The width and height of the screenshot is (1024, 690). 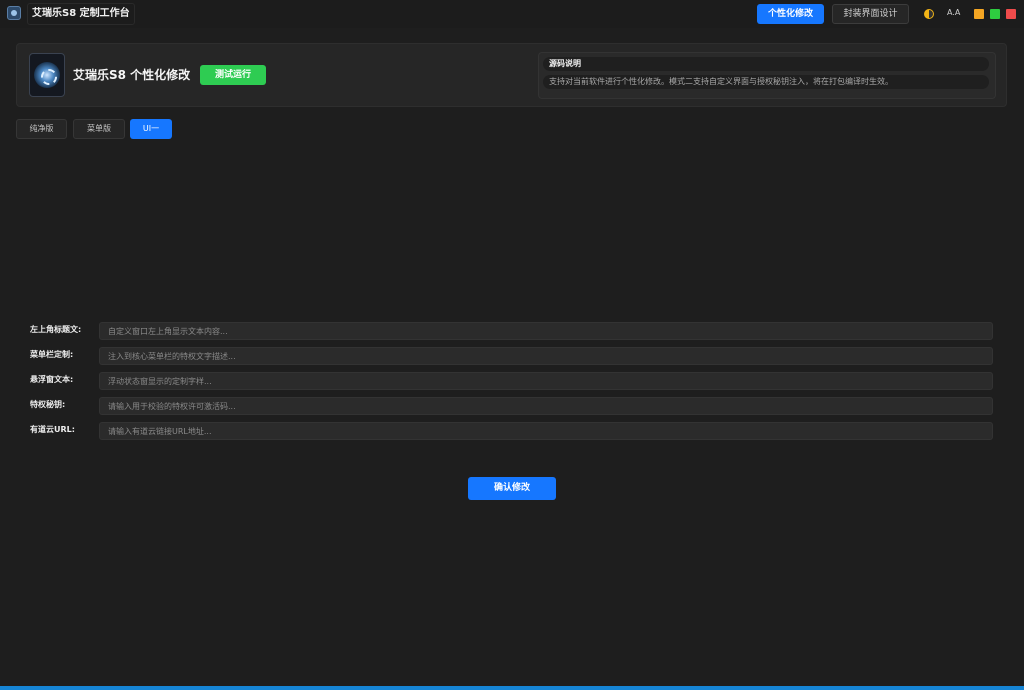 What do you see at coordinates (52, 379) in the screenshot?
I see `floating-text-label: 悬浮窗文本:` at bounding box center [52, 379].